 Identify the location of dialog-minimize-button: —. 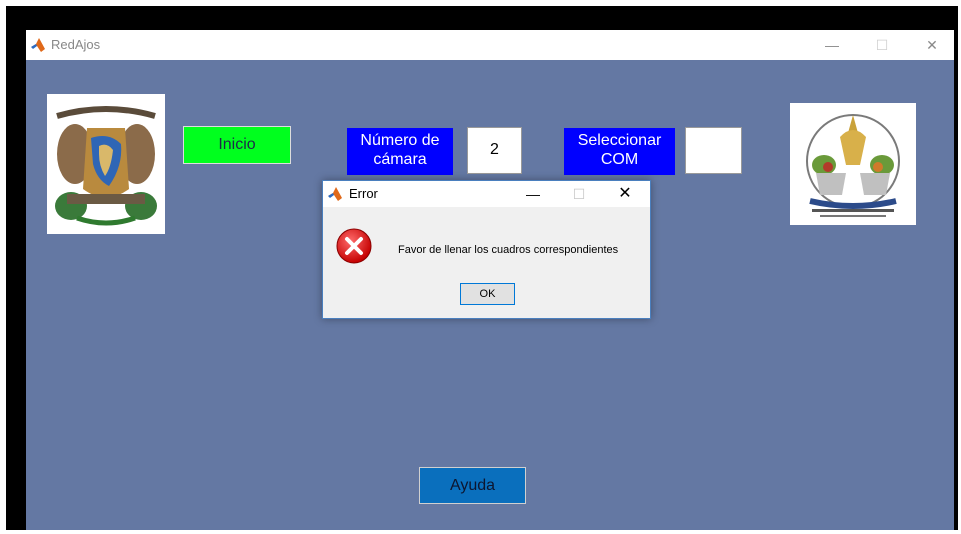
(533, 194).